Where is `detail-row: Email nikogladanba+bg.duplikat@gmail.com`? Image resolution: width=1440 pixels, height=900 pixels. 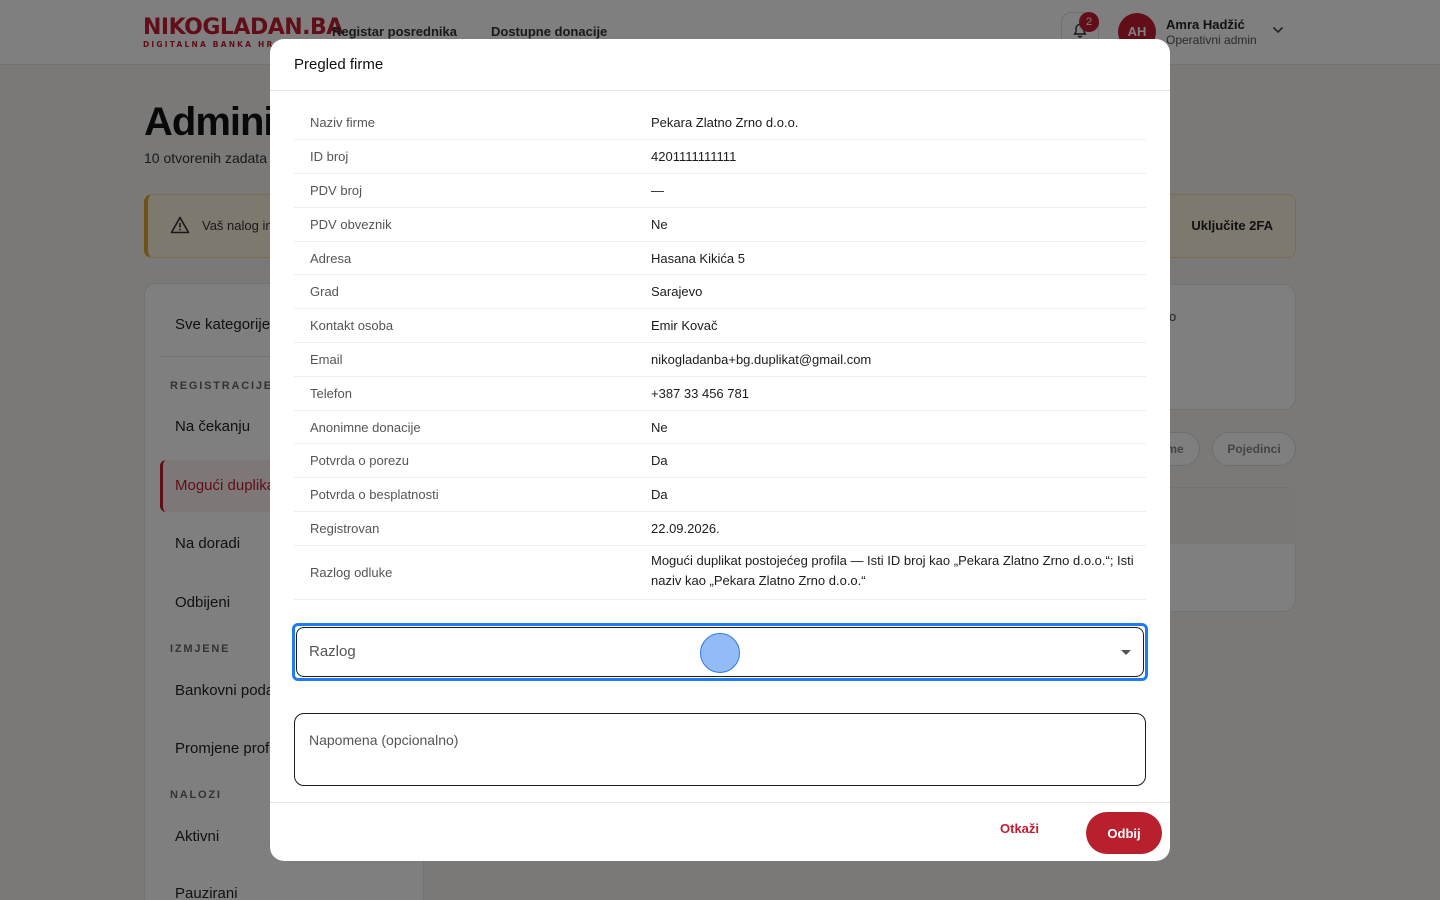
detail-row: Email nikogladanba+bg.duplikat@gmail.com is located at coordinates (720, 360).